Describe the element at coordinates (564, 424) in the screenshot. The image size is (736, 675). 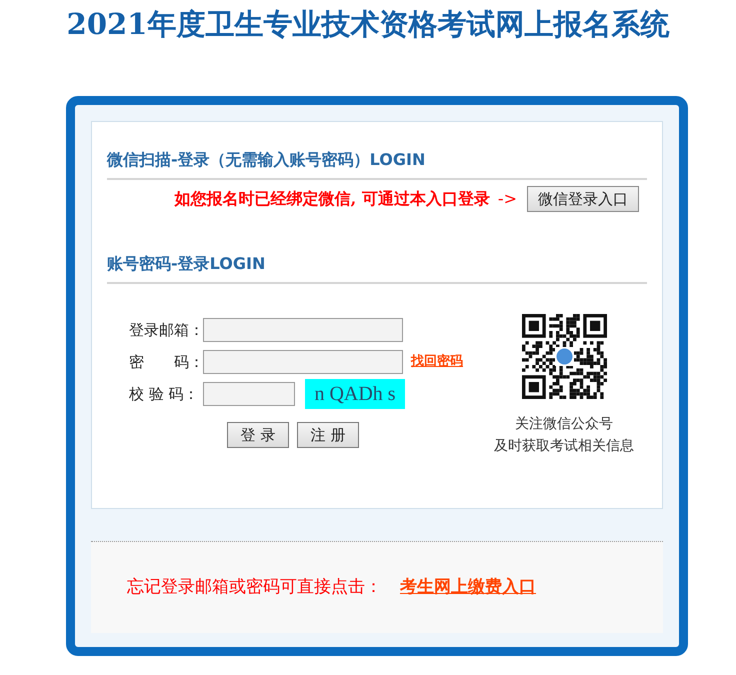
I see `qr-caption: 关注微信公众号` at that location.